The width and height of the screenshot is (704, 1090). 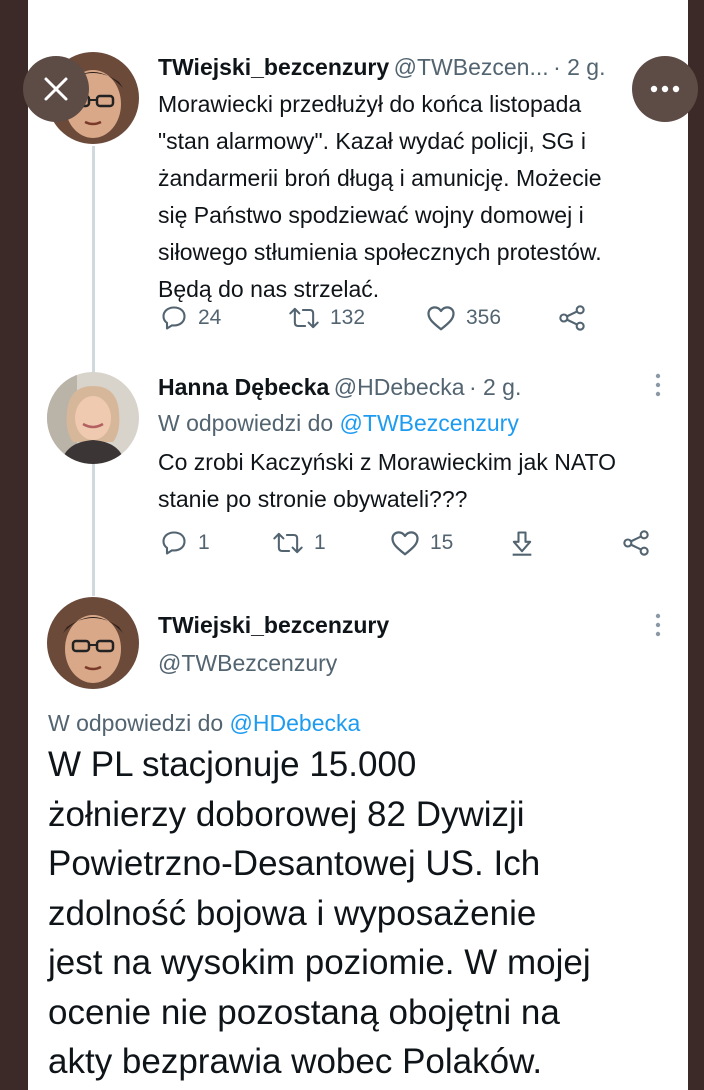 I want to click on tweet2-author-name: Hanna Dębecka, so click(x=243, y=387).